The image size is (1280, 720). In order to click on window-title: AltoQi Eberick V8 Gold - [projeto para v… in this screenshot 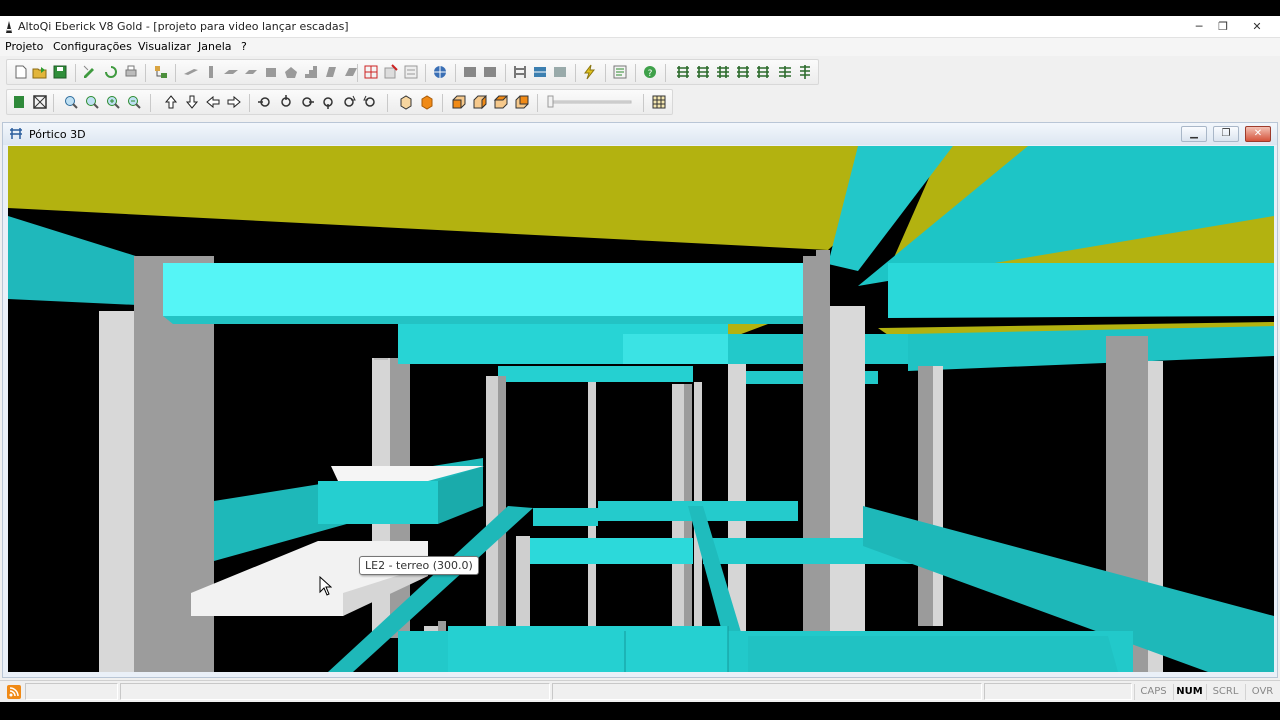, I will do `click(183, 26)`.